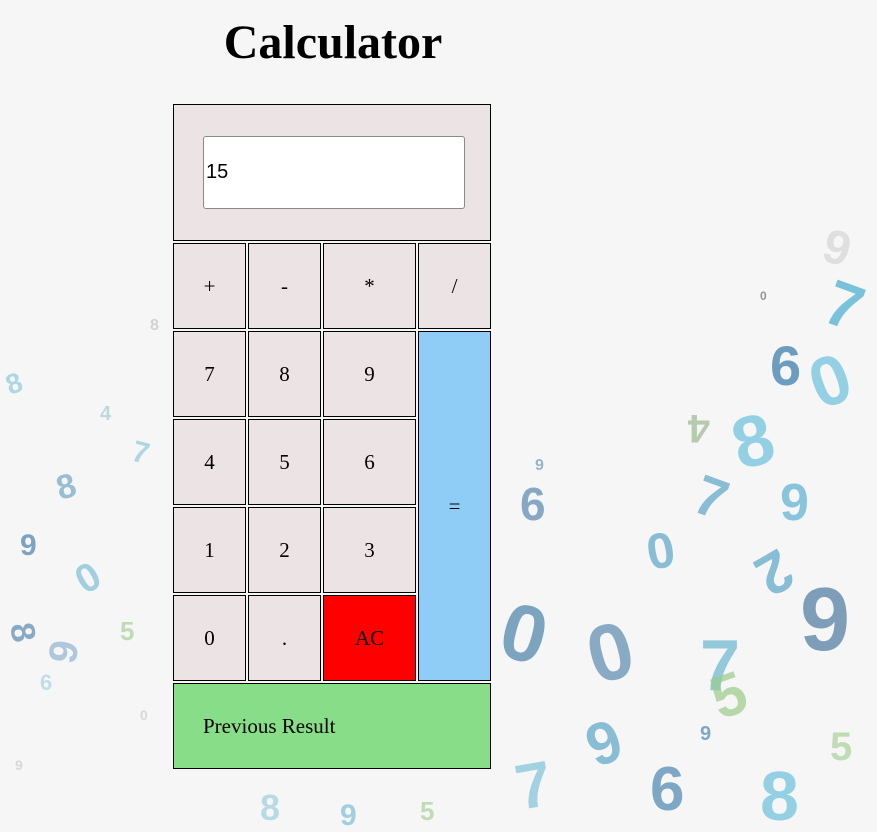 This screenshot has width=877, height=832. I want to click on digit-8-button: 8, so click(284, 374).